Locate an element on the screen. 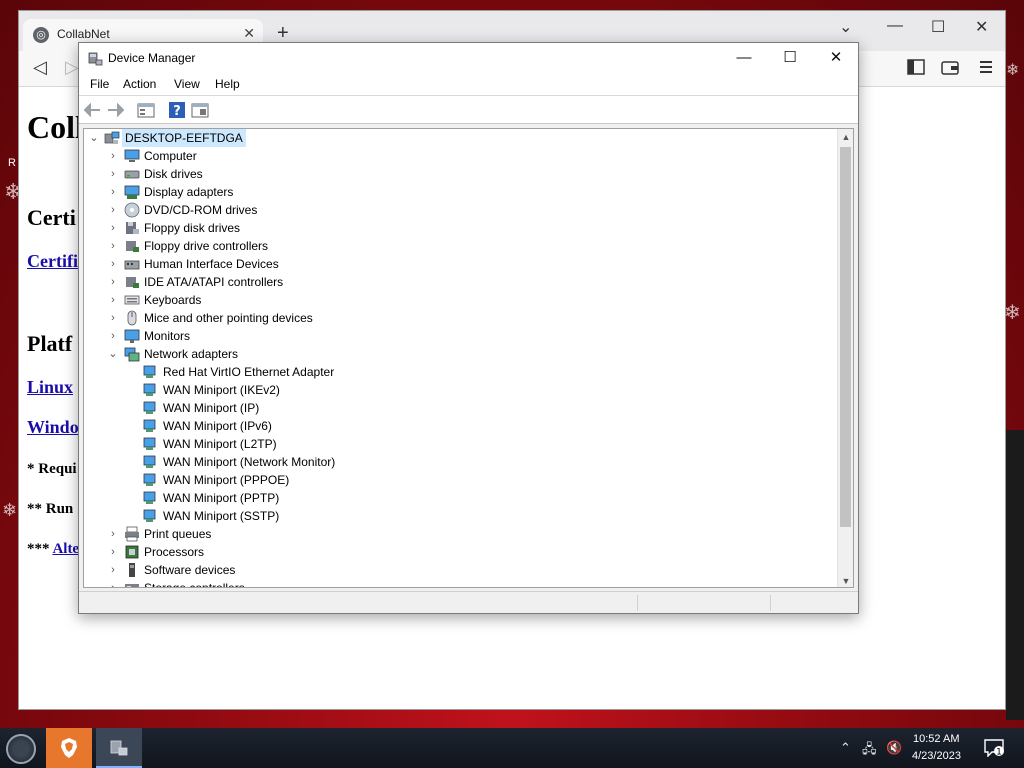 This screenshot has width=1024, height=768. properties-icon is located at coordinates (146, 110).